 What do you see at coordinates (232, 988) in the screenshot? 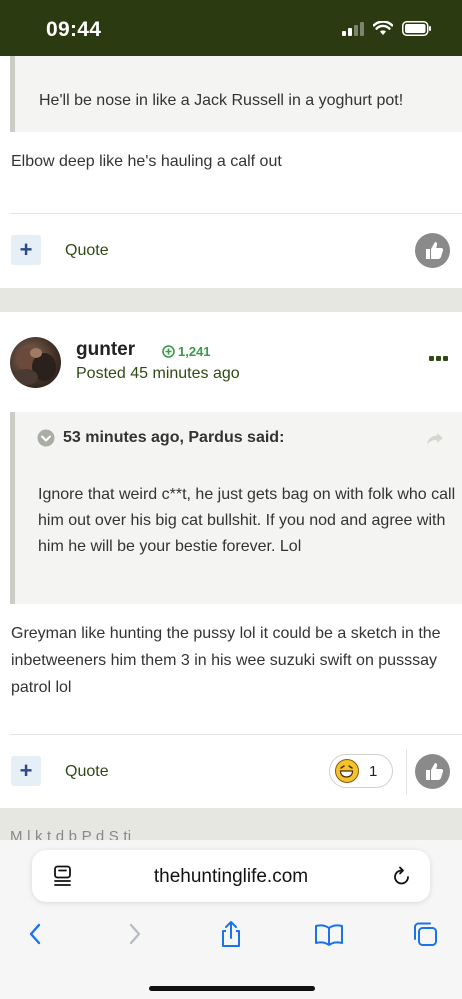
I see `home-indicator` at bounding box center [232, 988].